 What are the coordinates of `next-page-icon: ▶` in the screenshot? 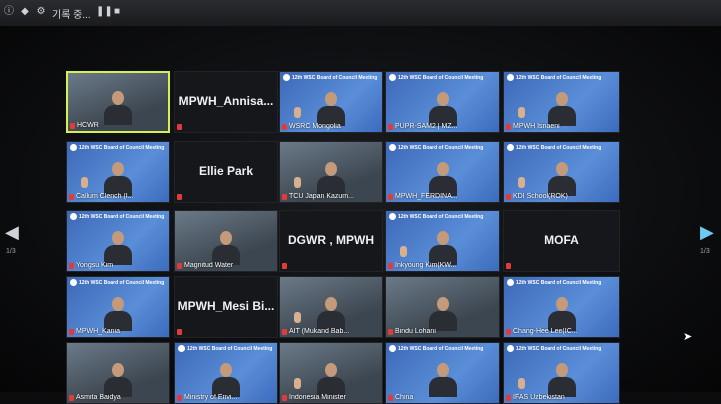 It's located at (707, 232).